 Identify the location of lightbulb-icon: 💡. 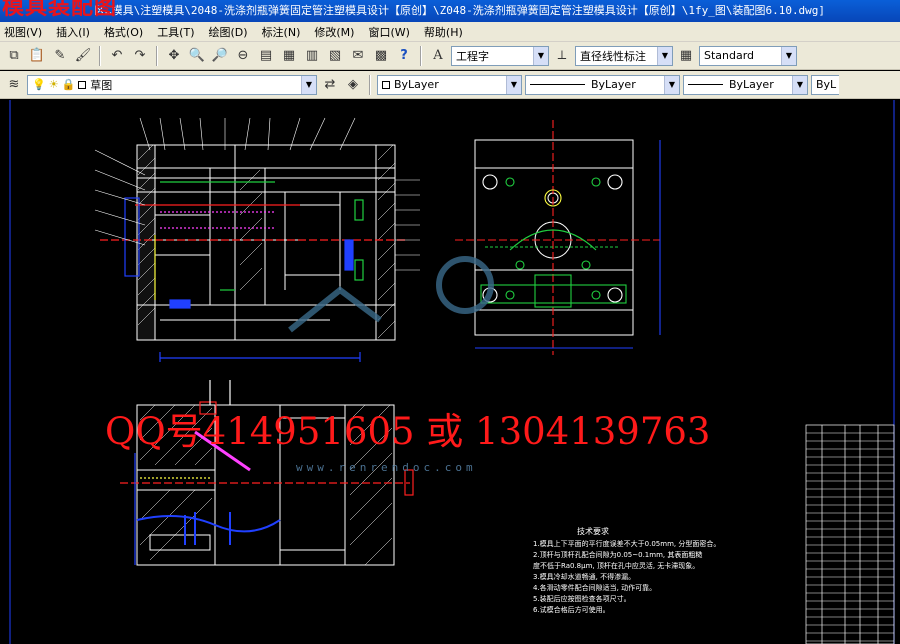
(39, 84).